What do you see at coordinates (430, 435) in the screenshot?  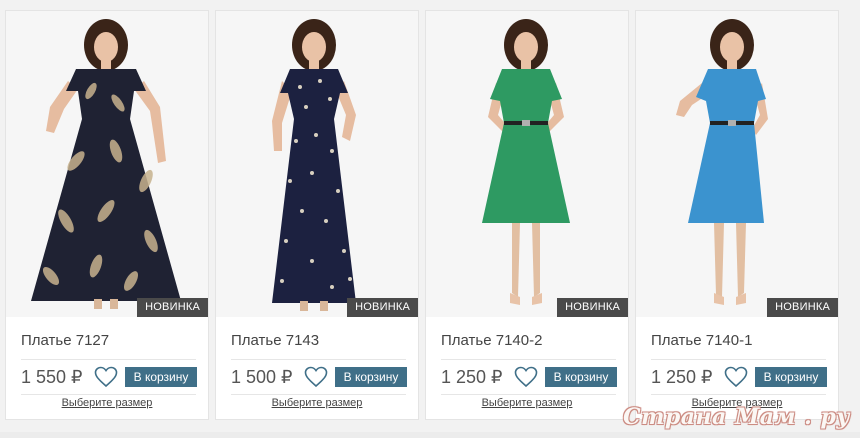 I see `next-row-edge` at bounding box center [430, 435].